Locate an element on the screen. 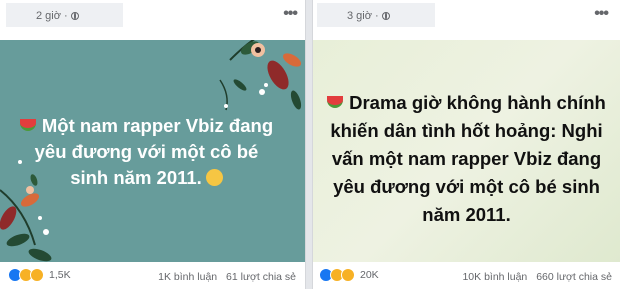 The width and height of the screenshot is (620, 289). engagement-stats: 10K bình luận 660 lượt chia sẻ is located at coordinates (537, 277).